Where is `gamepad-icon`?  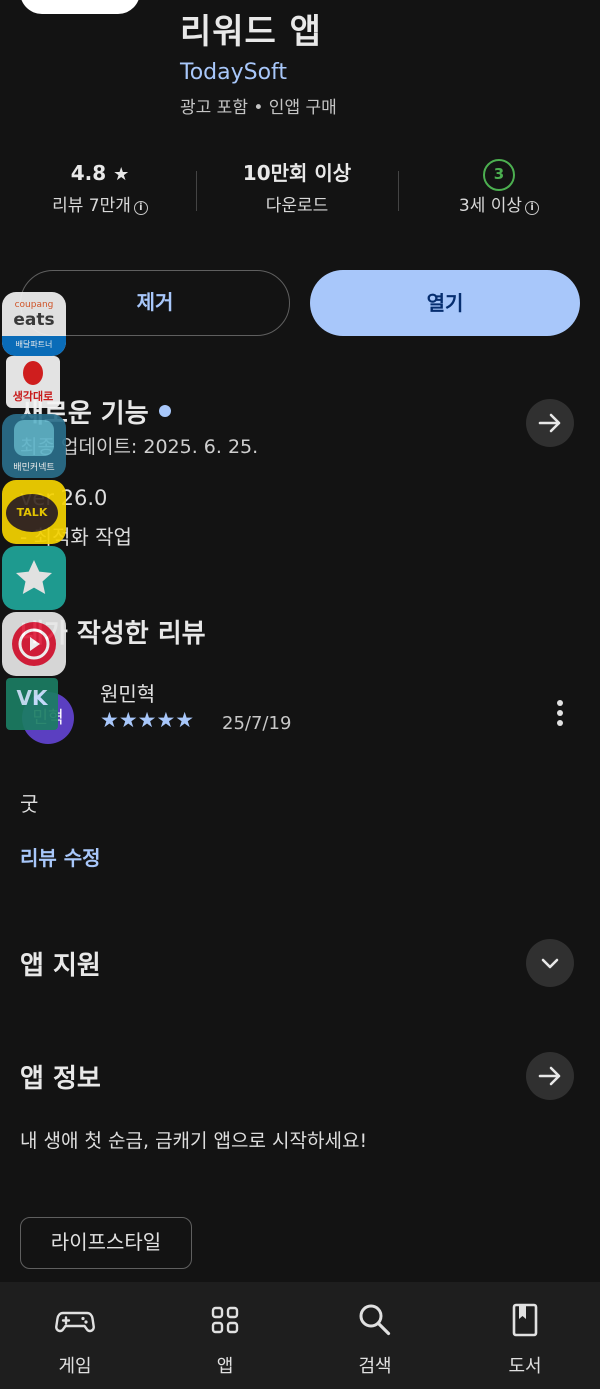 gamepad-icon is located at coordinates (75, 1320).